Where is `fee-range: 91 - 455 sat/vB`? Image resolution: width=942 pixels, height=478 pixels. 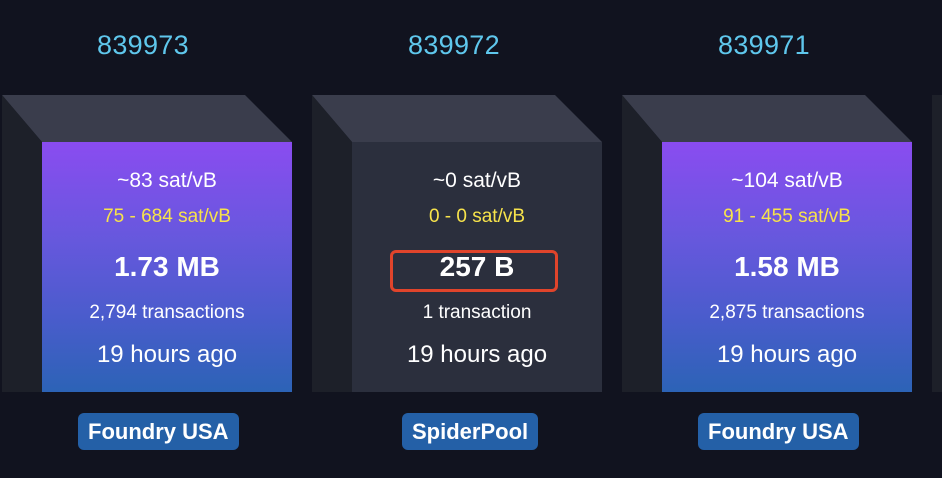 fee-range: 91 - 455 sat/vB is located at coordinates (787, 216).